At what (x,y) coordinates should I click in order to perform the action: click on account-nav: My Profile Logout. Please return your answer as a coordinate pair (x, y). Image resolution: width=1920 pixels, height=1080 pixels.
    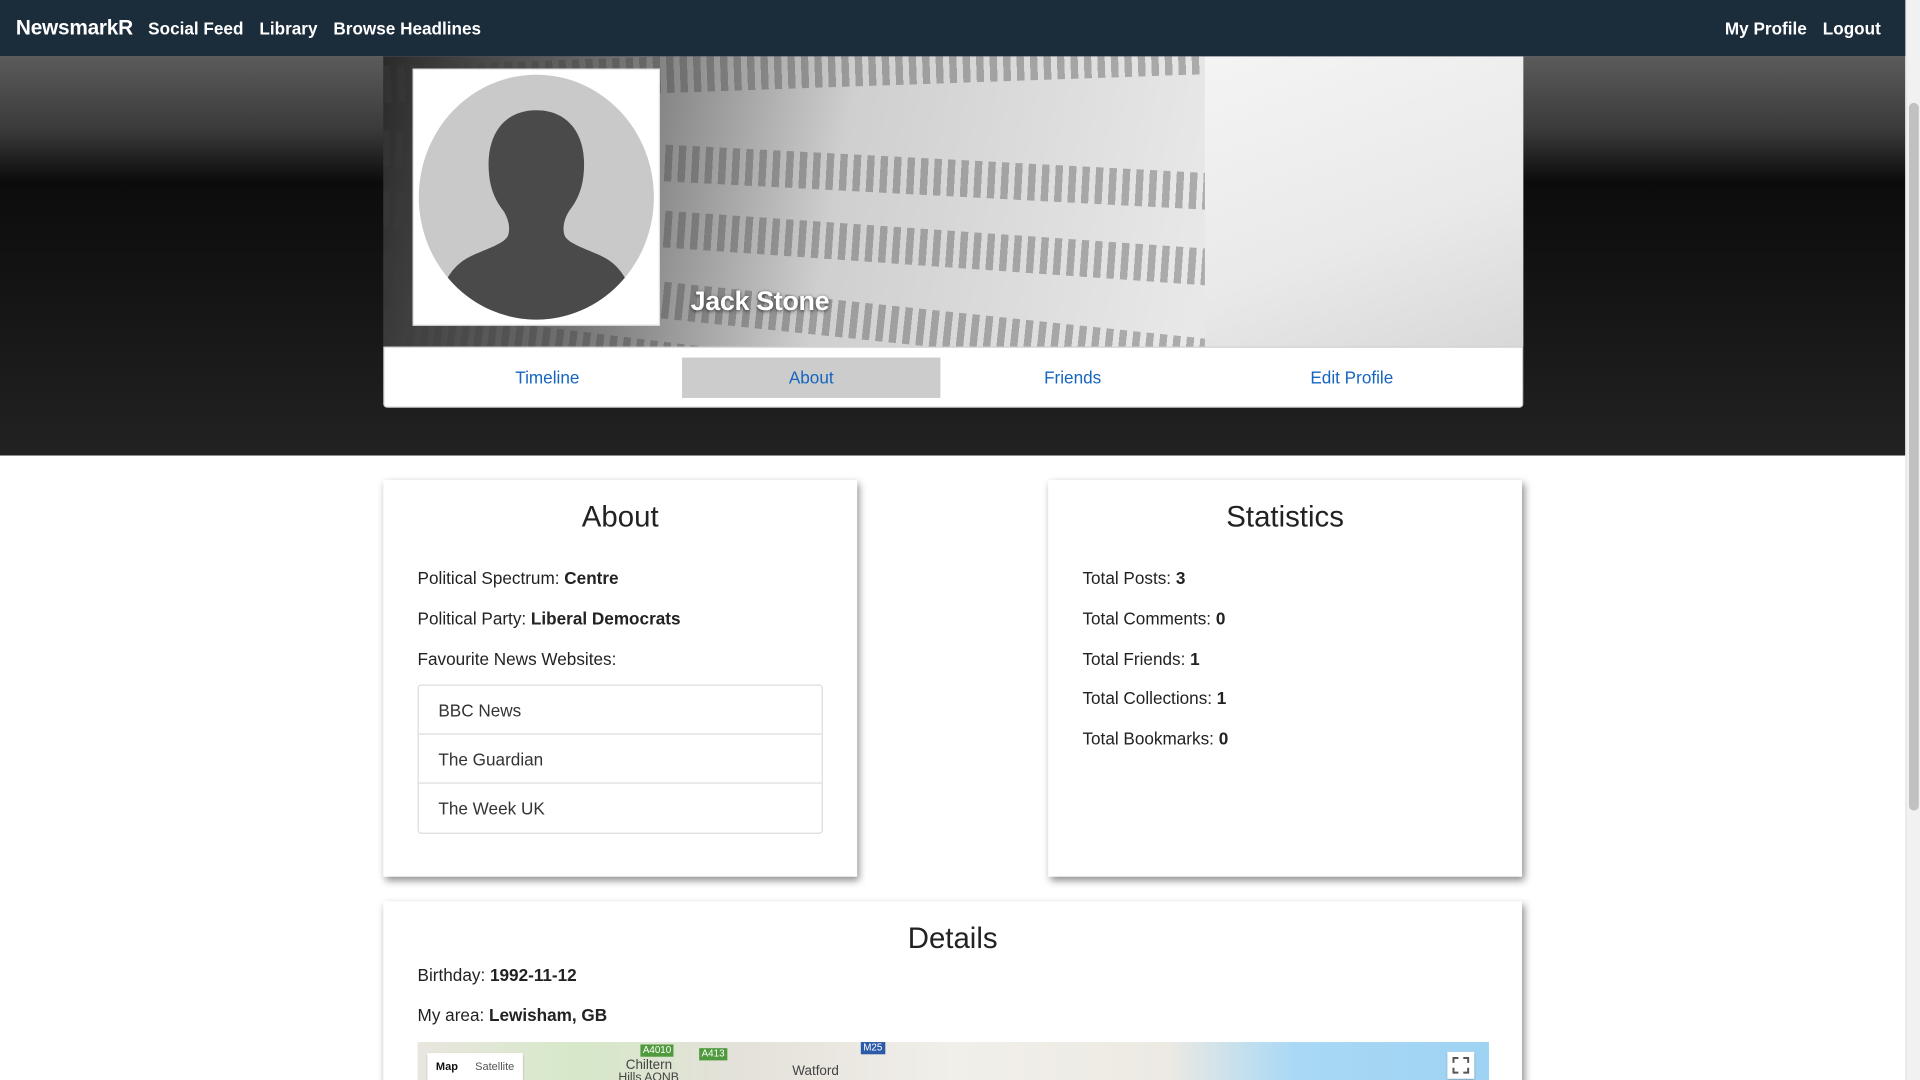
    Looking at the image, I should click on (1803, 28).